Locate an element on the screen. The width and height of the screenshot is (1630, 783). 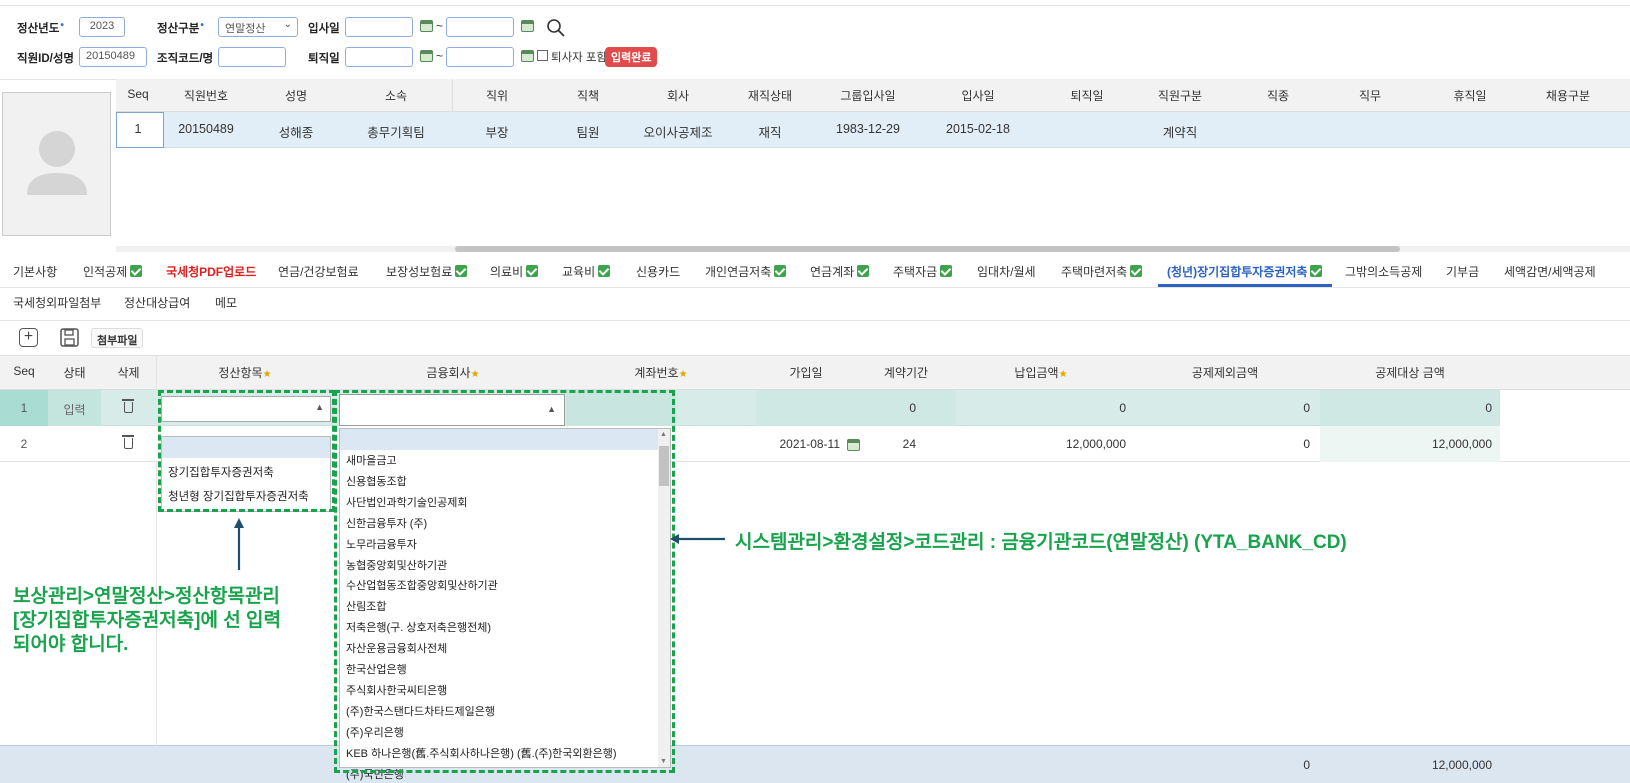
row-target: 0 is located at coordinates (1488, 408).